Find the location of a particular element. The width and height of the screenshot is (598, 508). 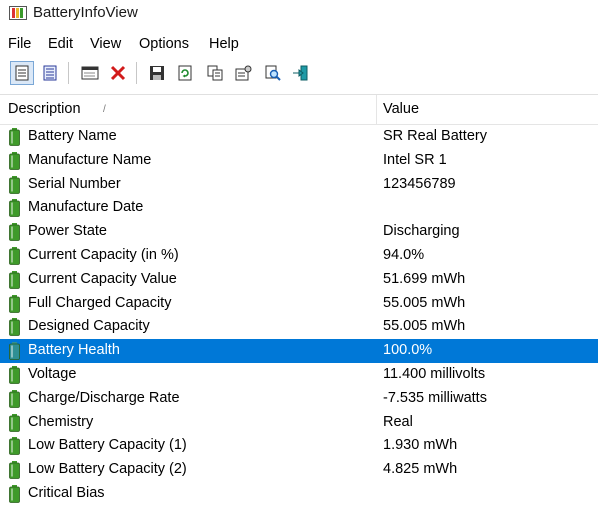

list-item: Low Battery Capacity (2) 4.825 mWh is located at coordinates (299, 470).